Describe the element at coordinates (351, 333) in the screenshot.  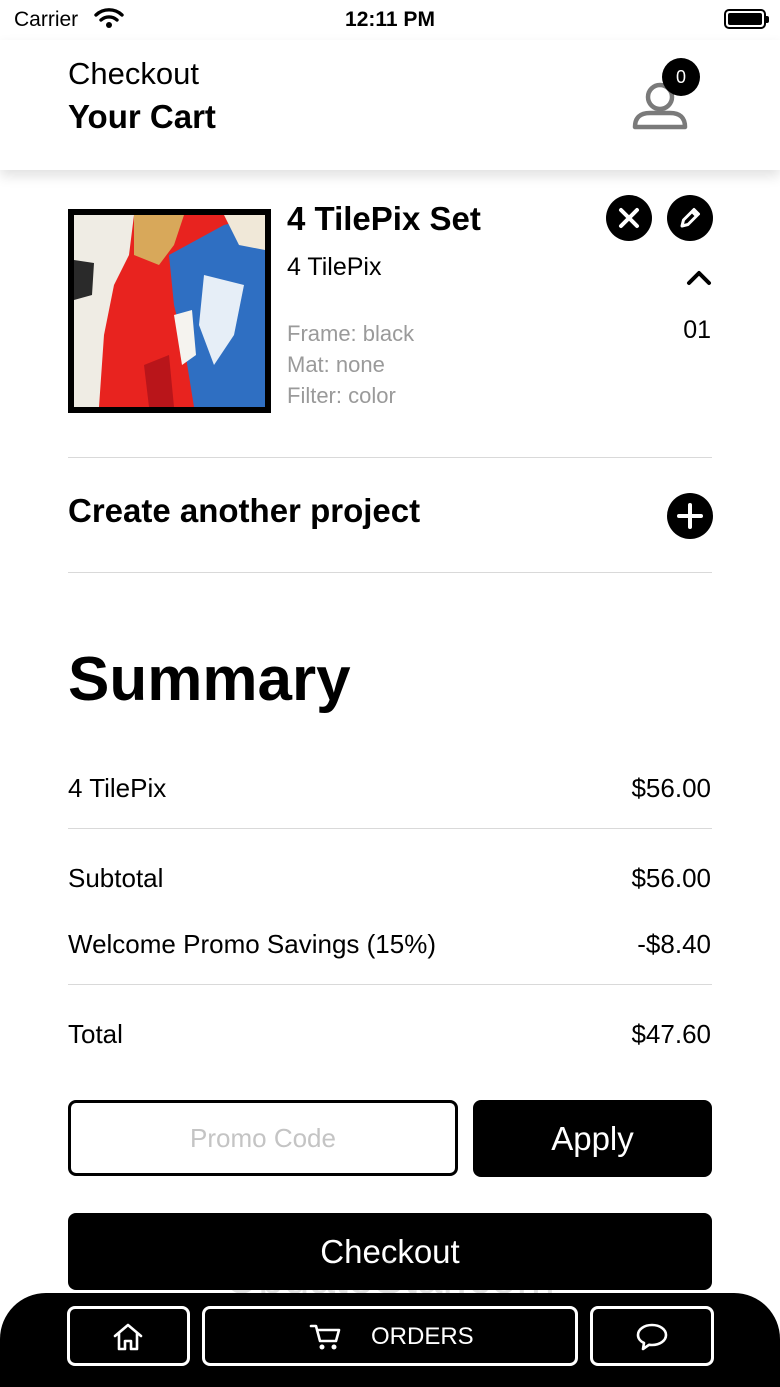
I see `item-frame-option: Frame: black` at that location.